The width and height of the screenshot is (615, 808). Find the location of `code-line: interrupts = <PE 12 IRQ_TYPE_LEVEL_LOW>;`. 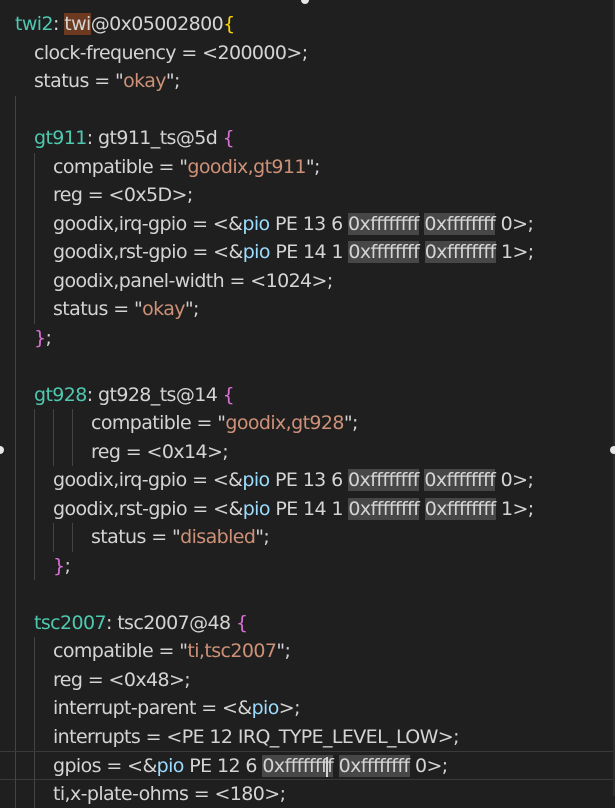

code-line: interrupts = <PE 12 IRQ_TYPE_LEVEL_LOW>; is located at coordinates (307, 737).